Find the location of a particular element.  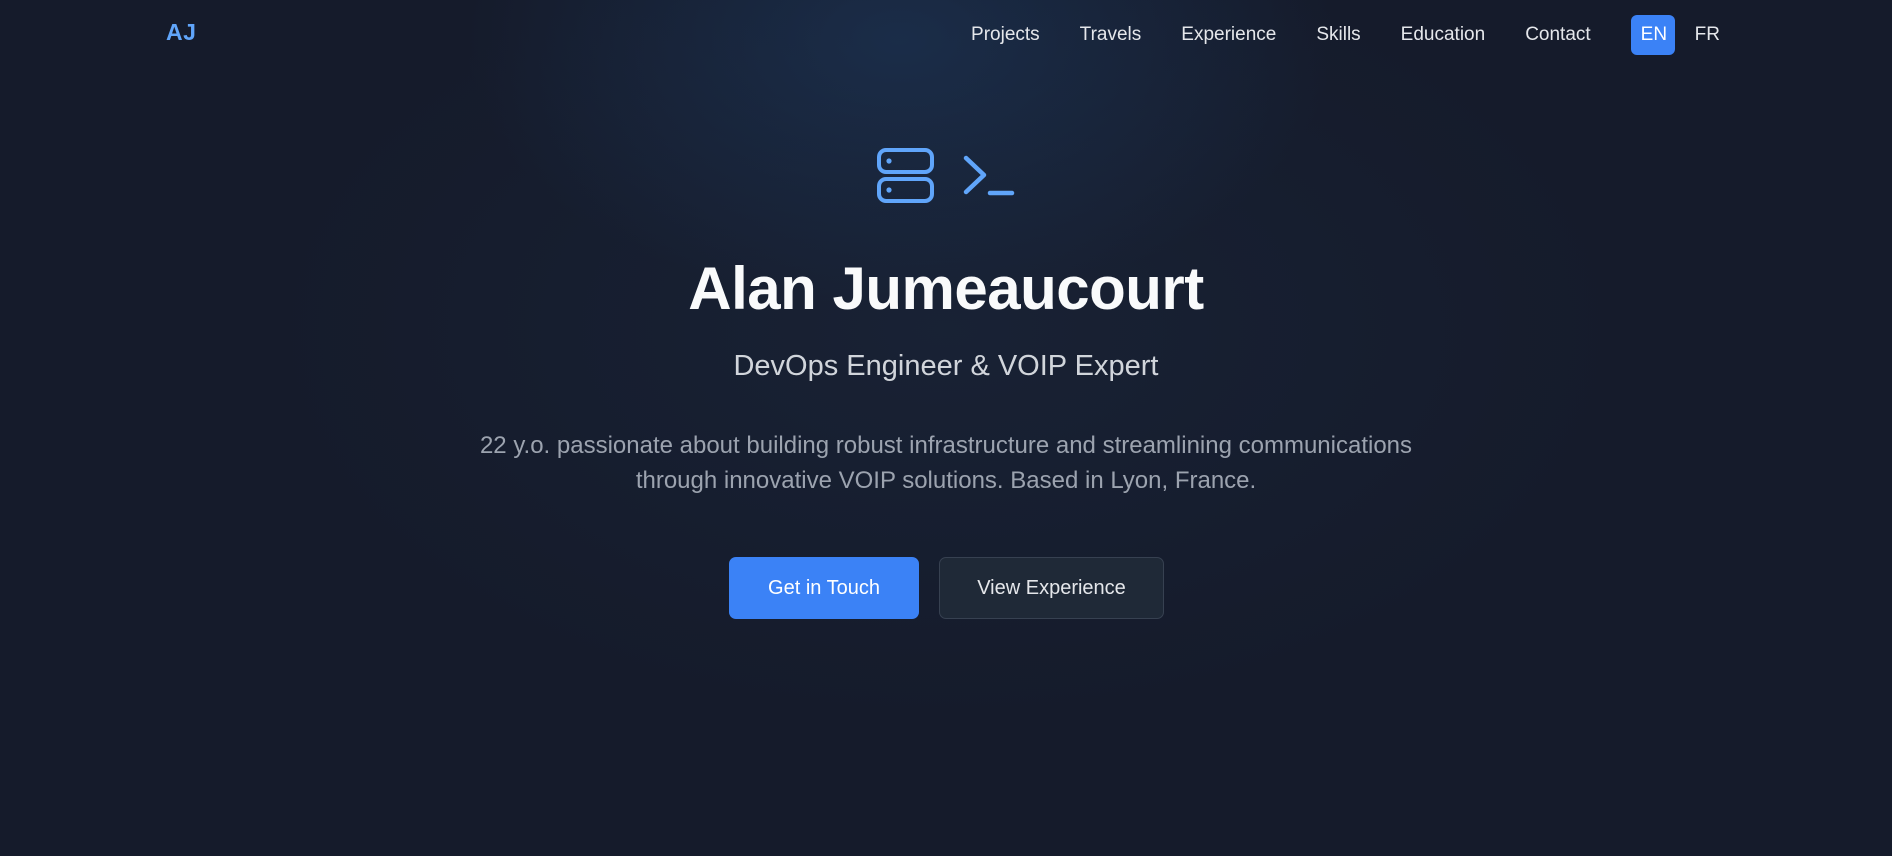

nav-link-education: Education is located at coordinates (1443, 35).